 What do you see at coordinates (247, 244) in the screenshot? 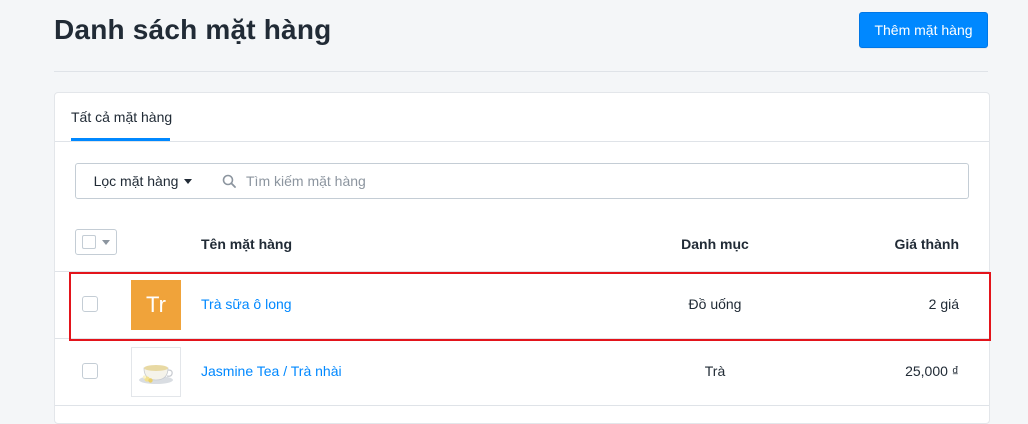
I see `column-header-name: Tên mặt hàng` at bounding box center [247, 244].